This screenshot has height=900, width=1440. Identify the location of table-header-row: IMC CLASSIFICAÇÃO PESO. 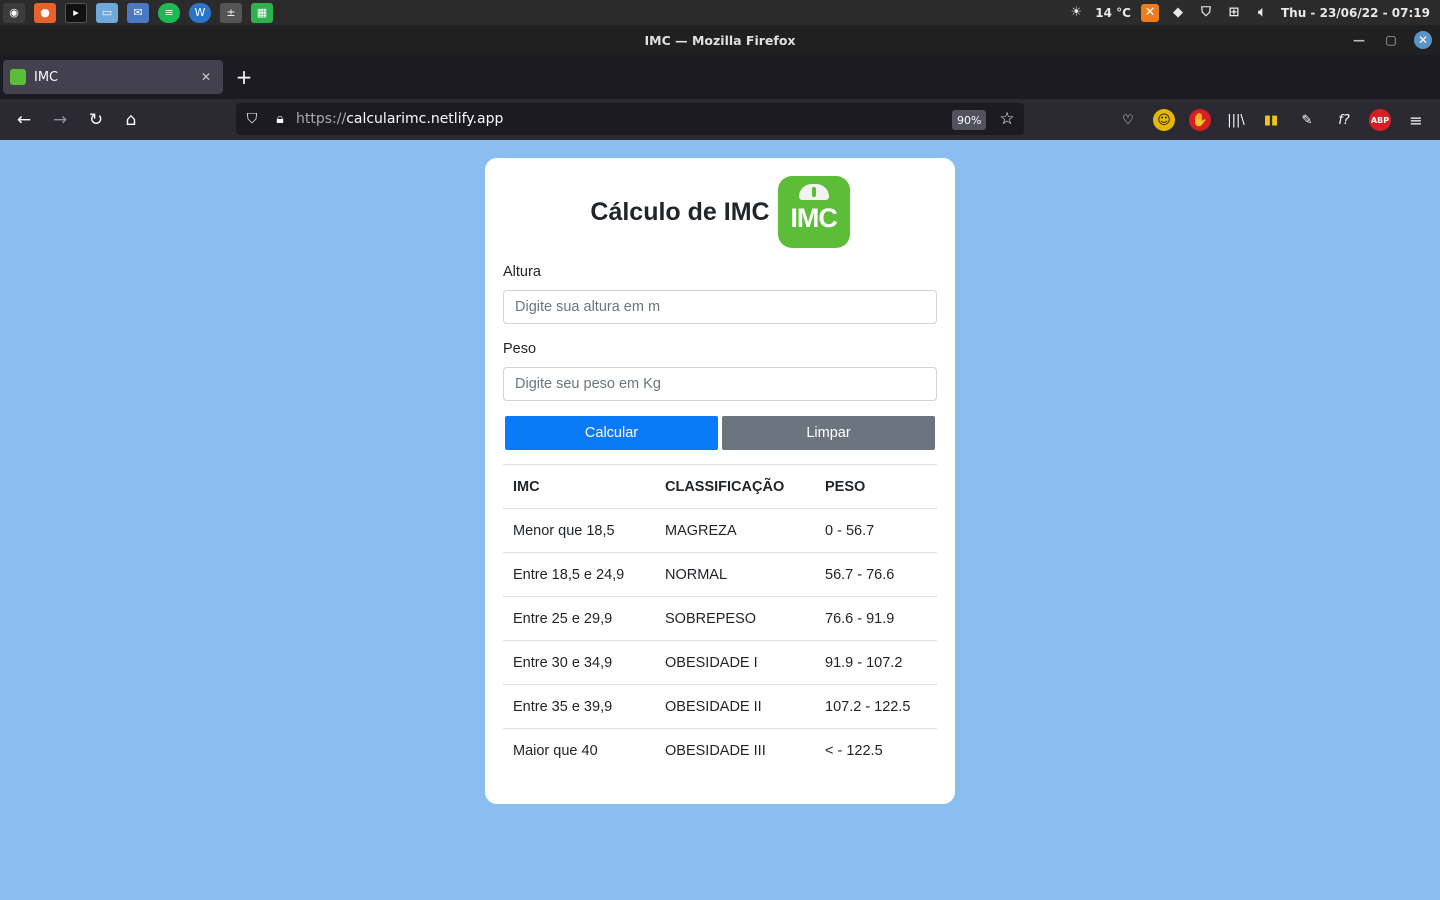
(720, 486).